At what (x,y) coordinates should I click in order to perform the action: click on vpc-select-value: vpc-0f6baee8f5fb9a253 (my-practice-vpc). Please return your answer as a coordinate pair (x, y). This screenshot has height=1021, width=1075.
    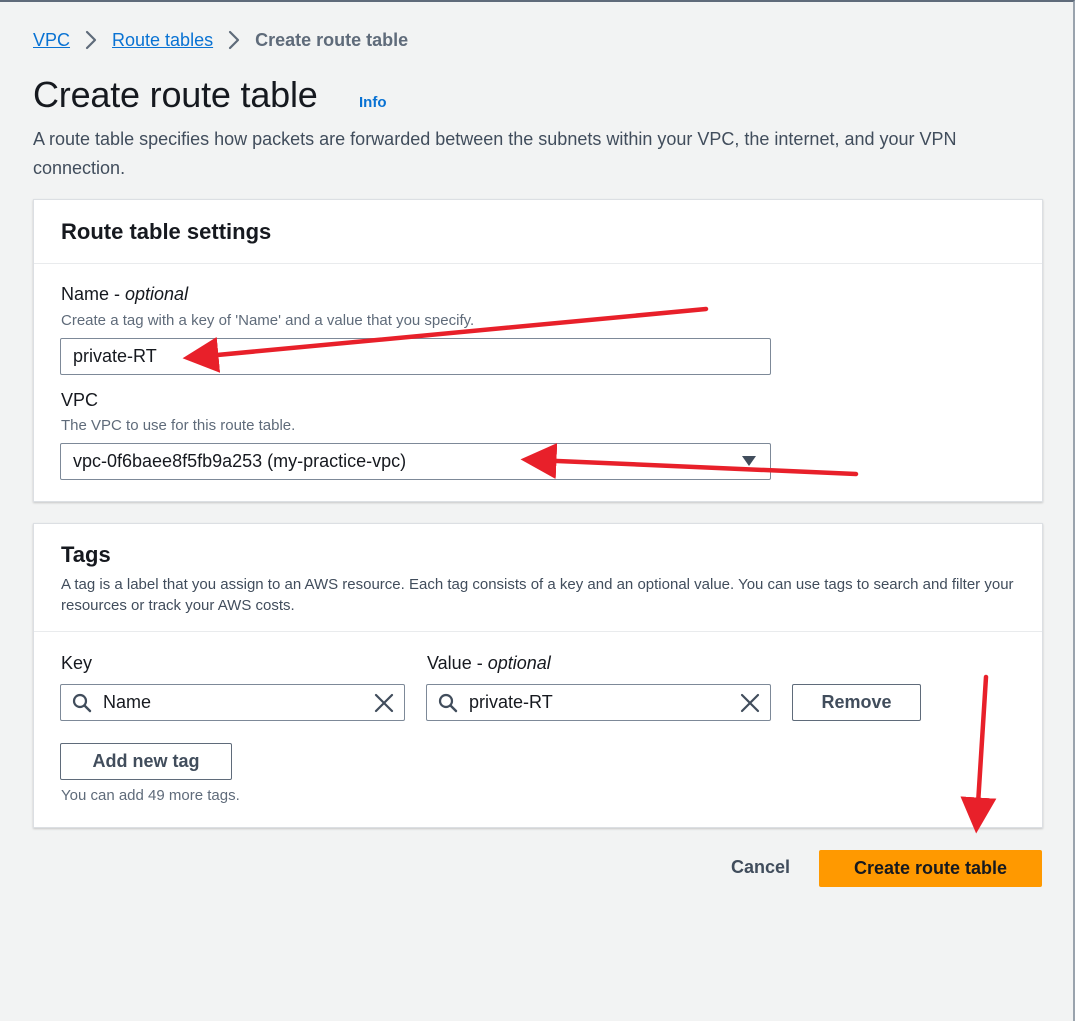
    Looking at the image, I should click on (240, 461).